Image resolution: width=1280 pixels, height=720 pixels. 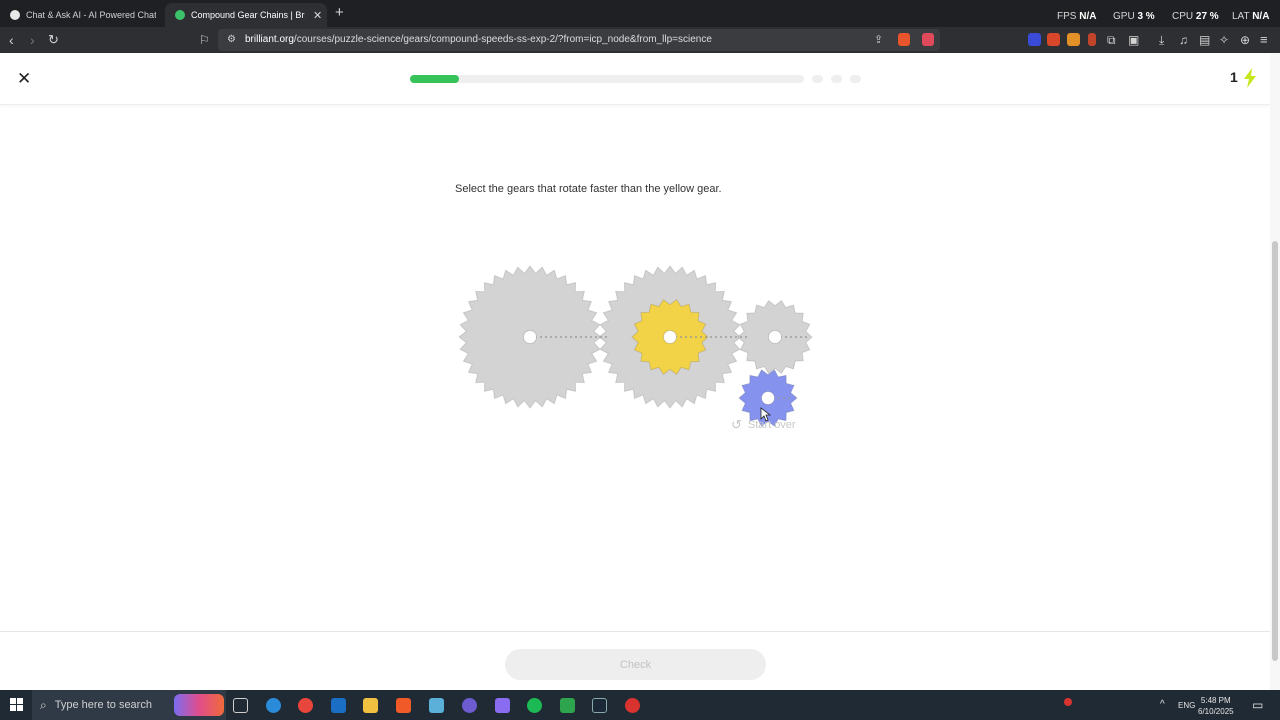 I want to click on leo-ai-icon: ✧, so click(x=1224, y=40).